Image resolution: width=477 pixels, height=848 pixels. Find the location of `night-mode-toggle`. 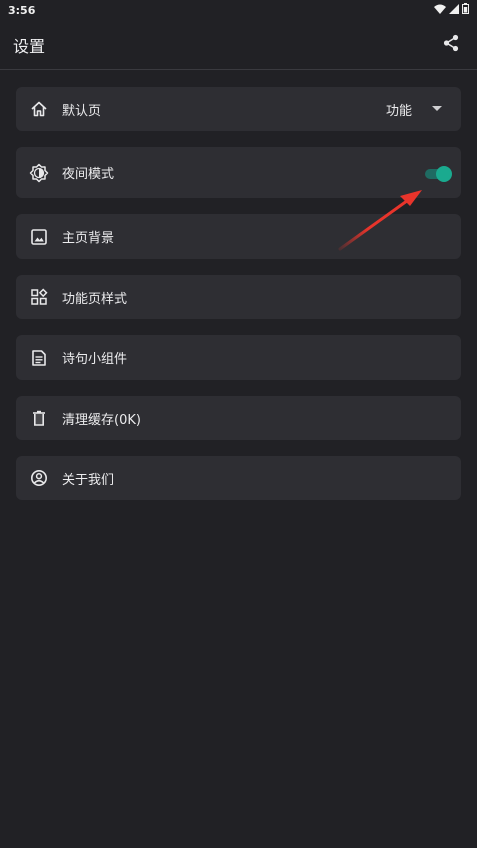

night-mode-toggle is located at coordinates (438, 173).